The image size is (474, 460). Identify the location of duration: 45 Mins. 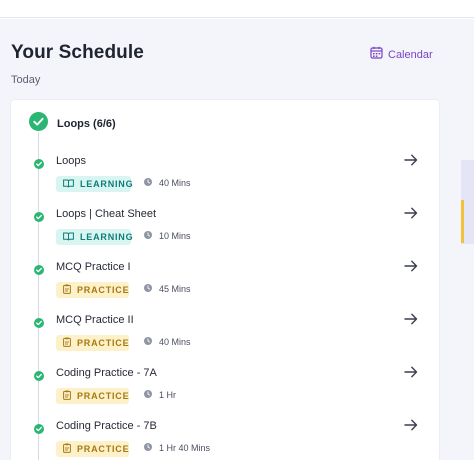
(167, 289).